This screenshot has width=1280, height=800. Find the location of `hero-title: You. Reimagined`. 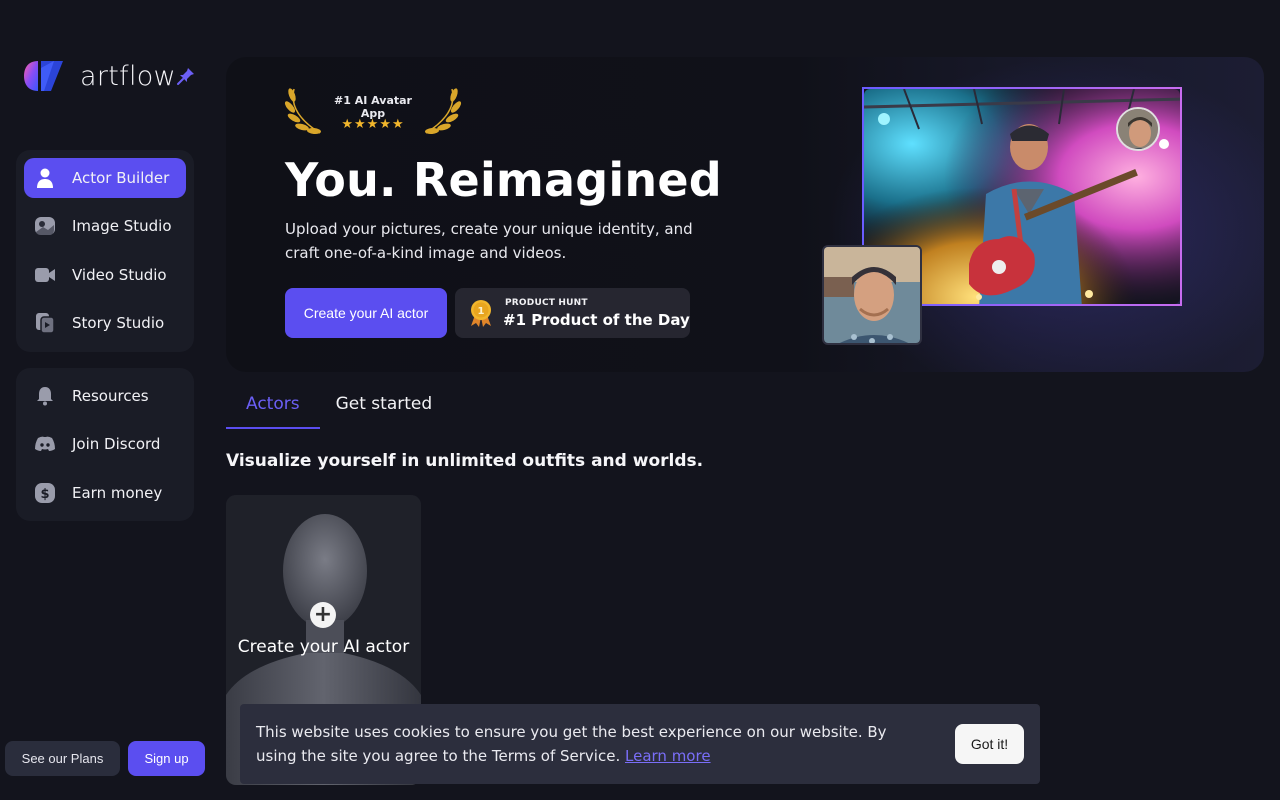

hero-title: You. Reimagined is located at coordinates (503, 180).